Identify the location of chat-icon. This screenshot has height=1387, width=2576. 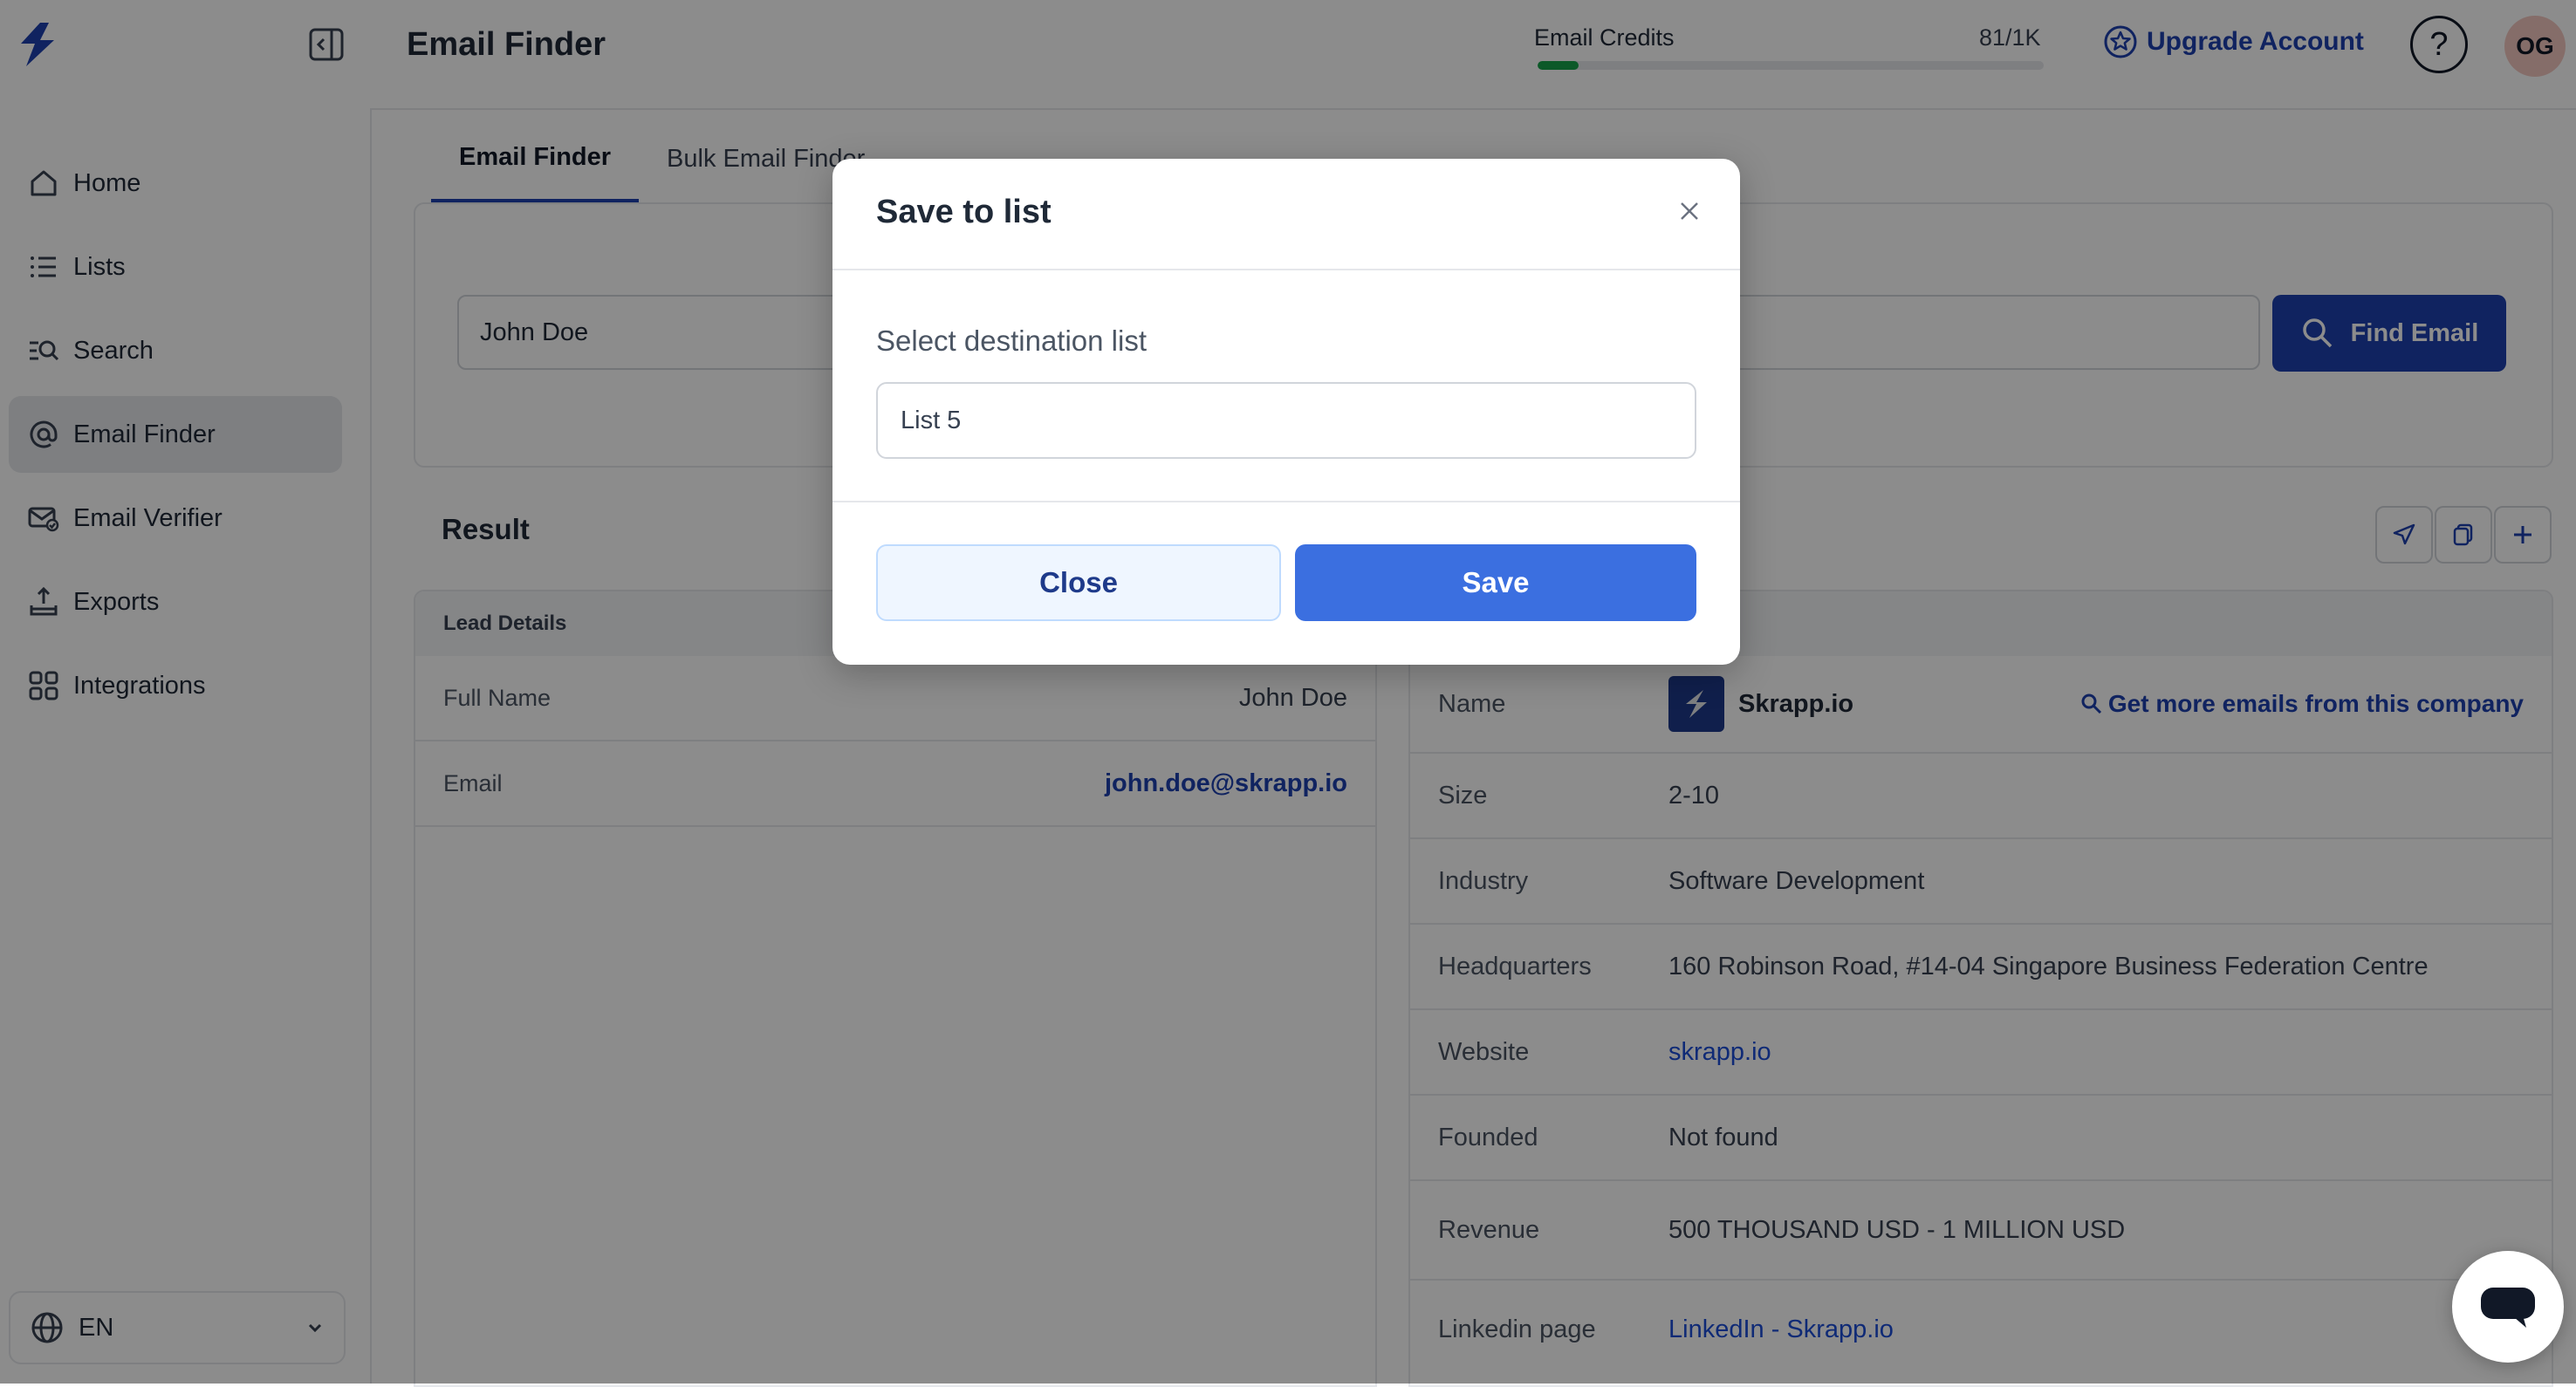
(2507, 1307).